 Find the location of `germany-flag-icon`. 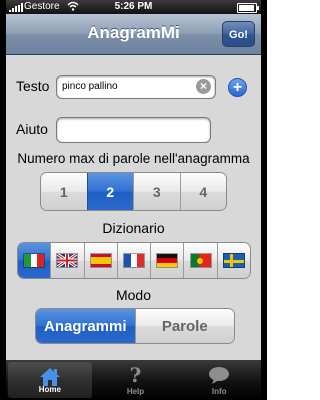

germany-flag-icon is located at coordinates (167, 260).